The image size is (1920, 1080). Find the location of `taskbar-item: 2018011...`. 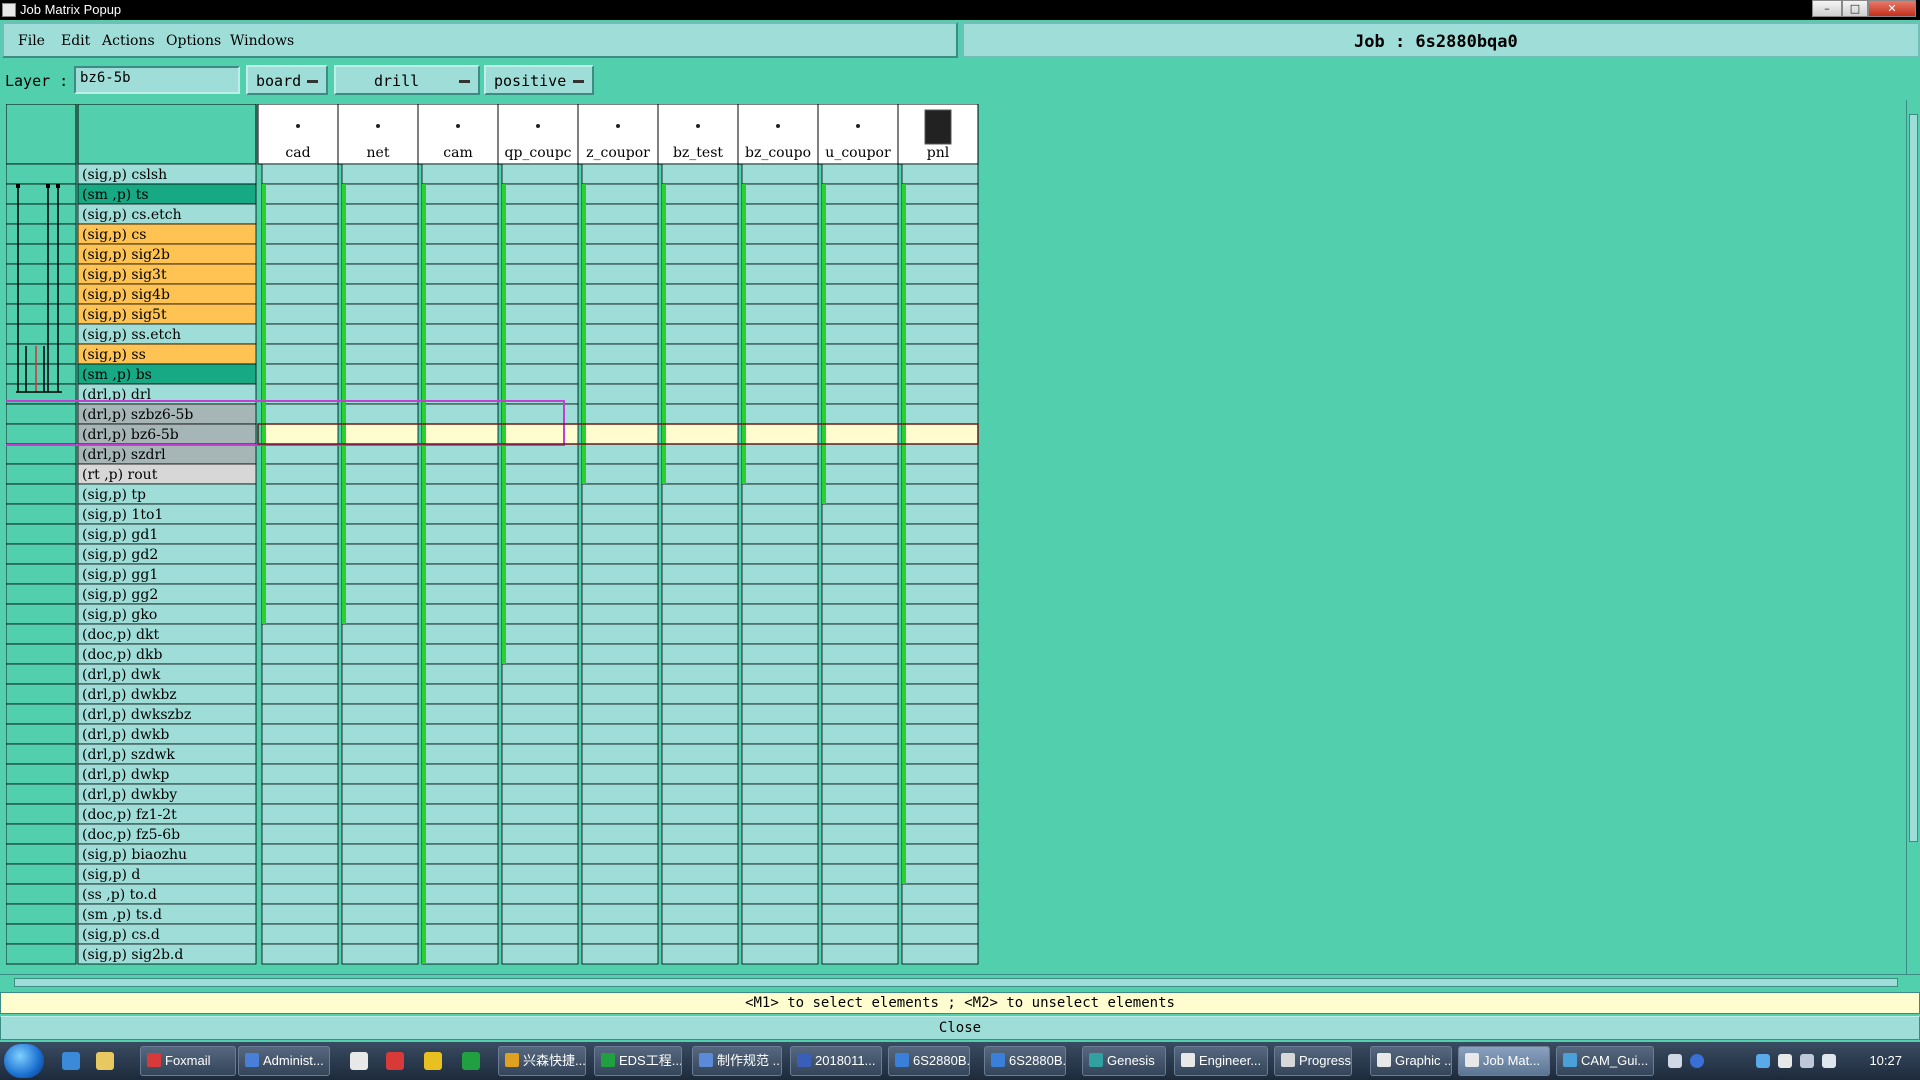

taskbar-item: 2018011... is located at coordinates (836, 1061).